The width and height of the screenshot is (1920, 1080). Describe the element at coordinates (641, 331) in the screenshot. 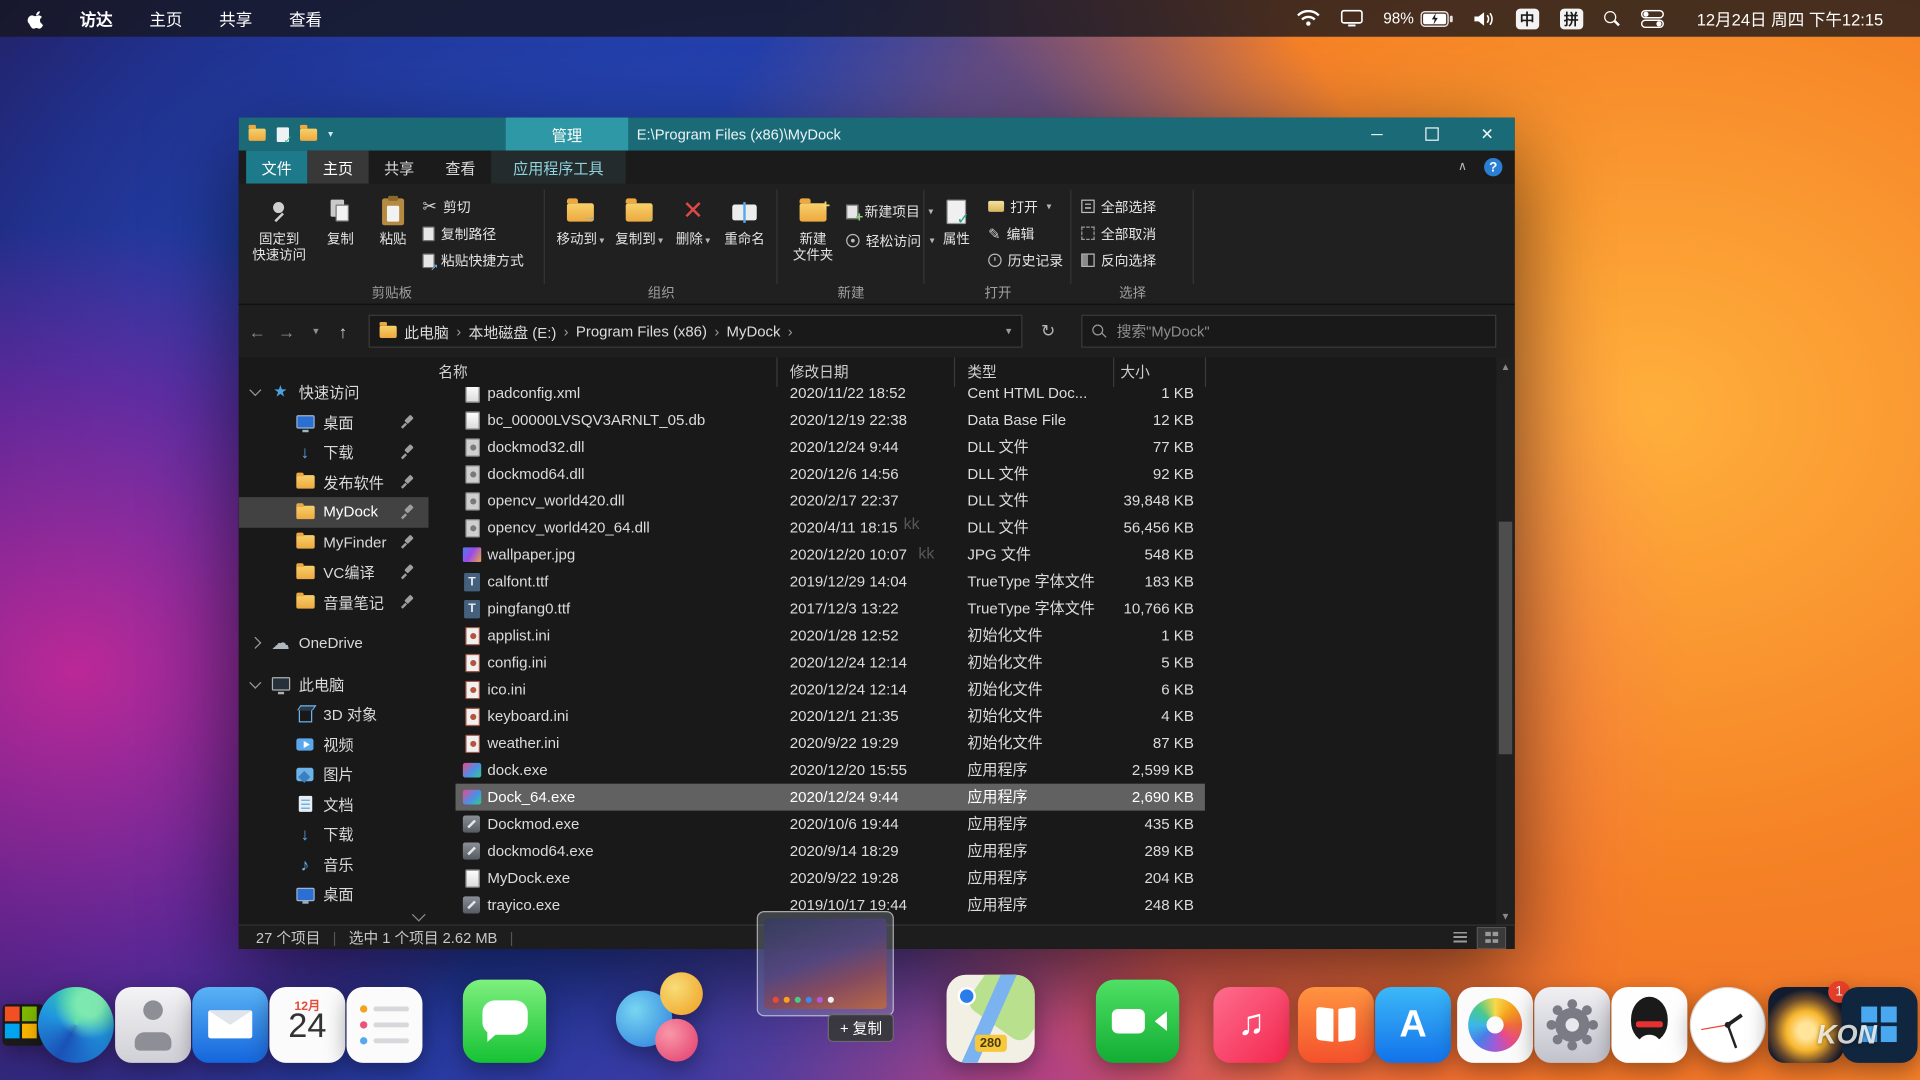

I see `breadcrumb-item: Program Files (x86)` at that location.